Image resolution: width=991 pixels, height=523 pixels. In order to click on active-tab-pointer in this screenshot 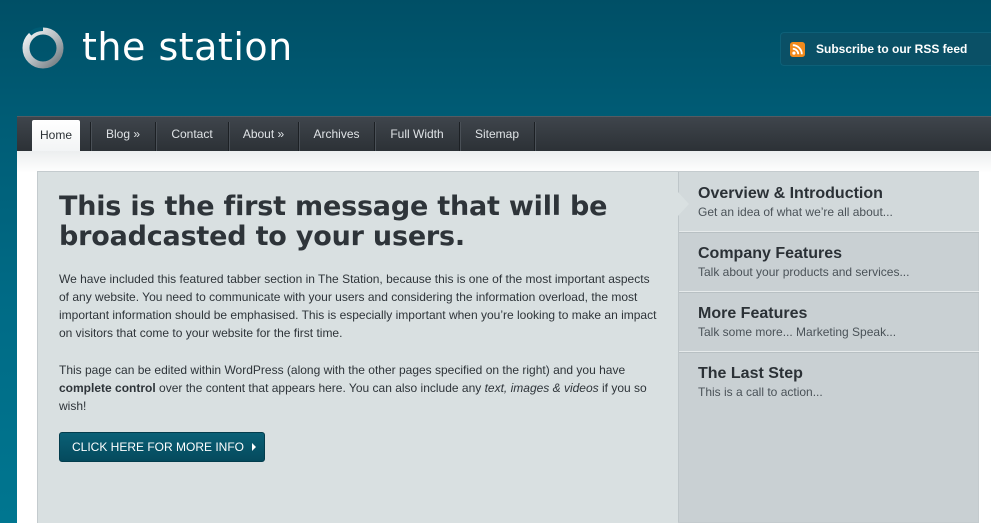, I will do `click(683, 204)`.